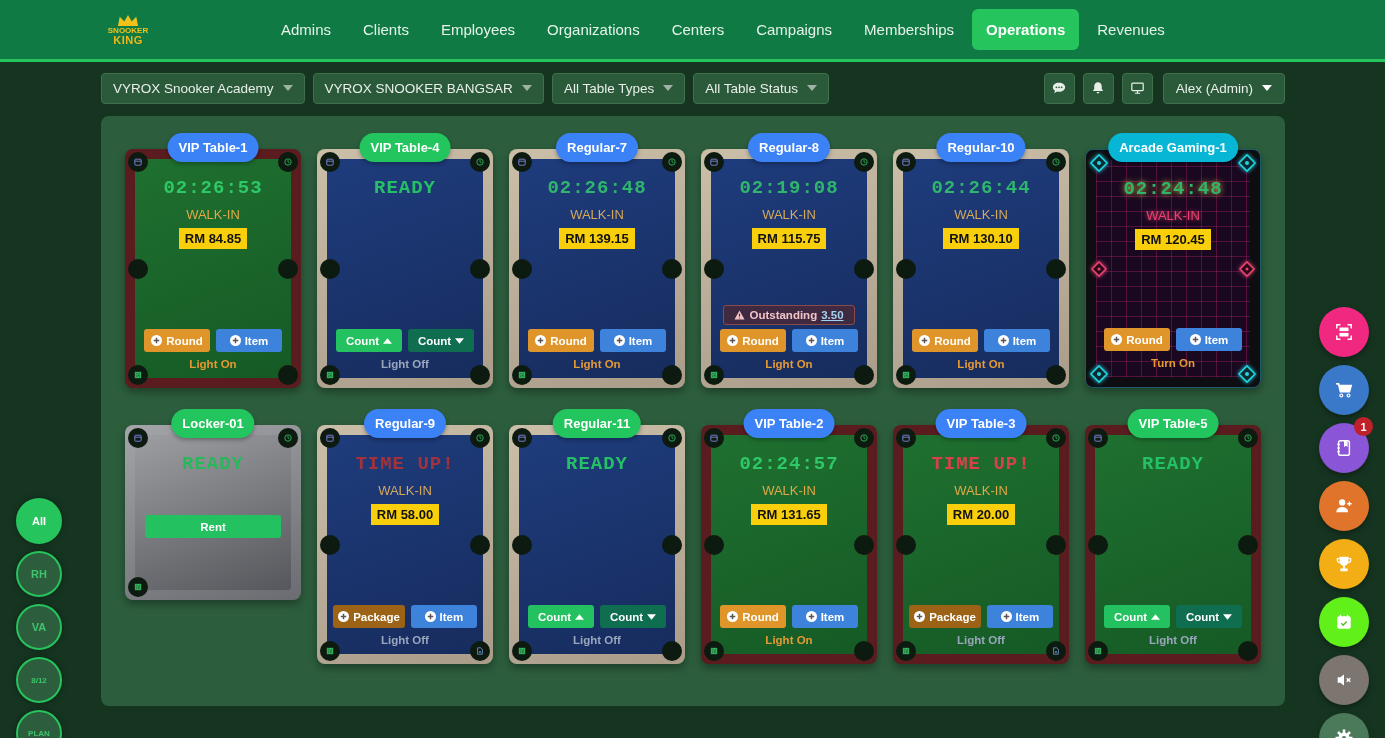 The height and width of the screenshot is (738, 1385). Describe the element at coordinates (909, 29) in the screenshot. I see `nav-tab: Memberships` at that location.